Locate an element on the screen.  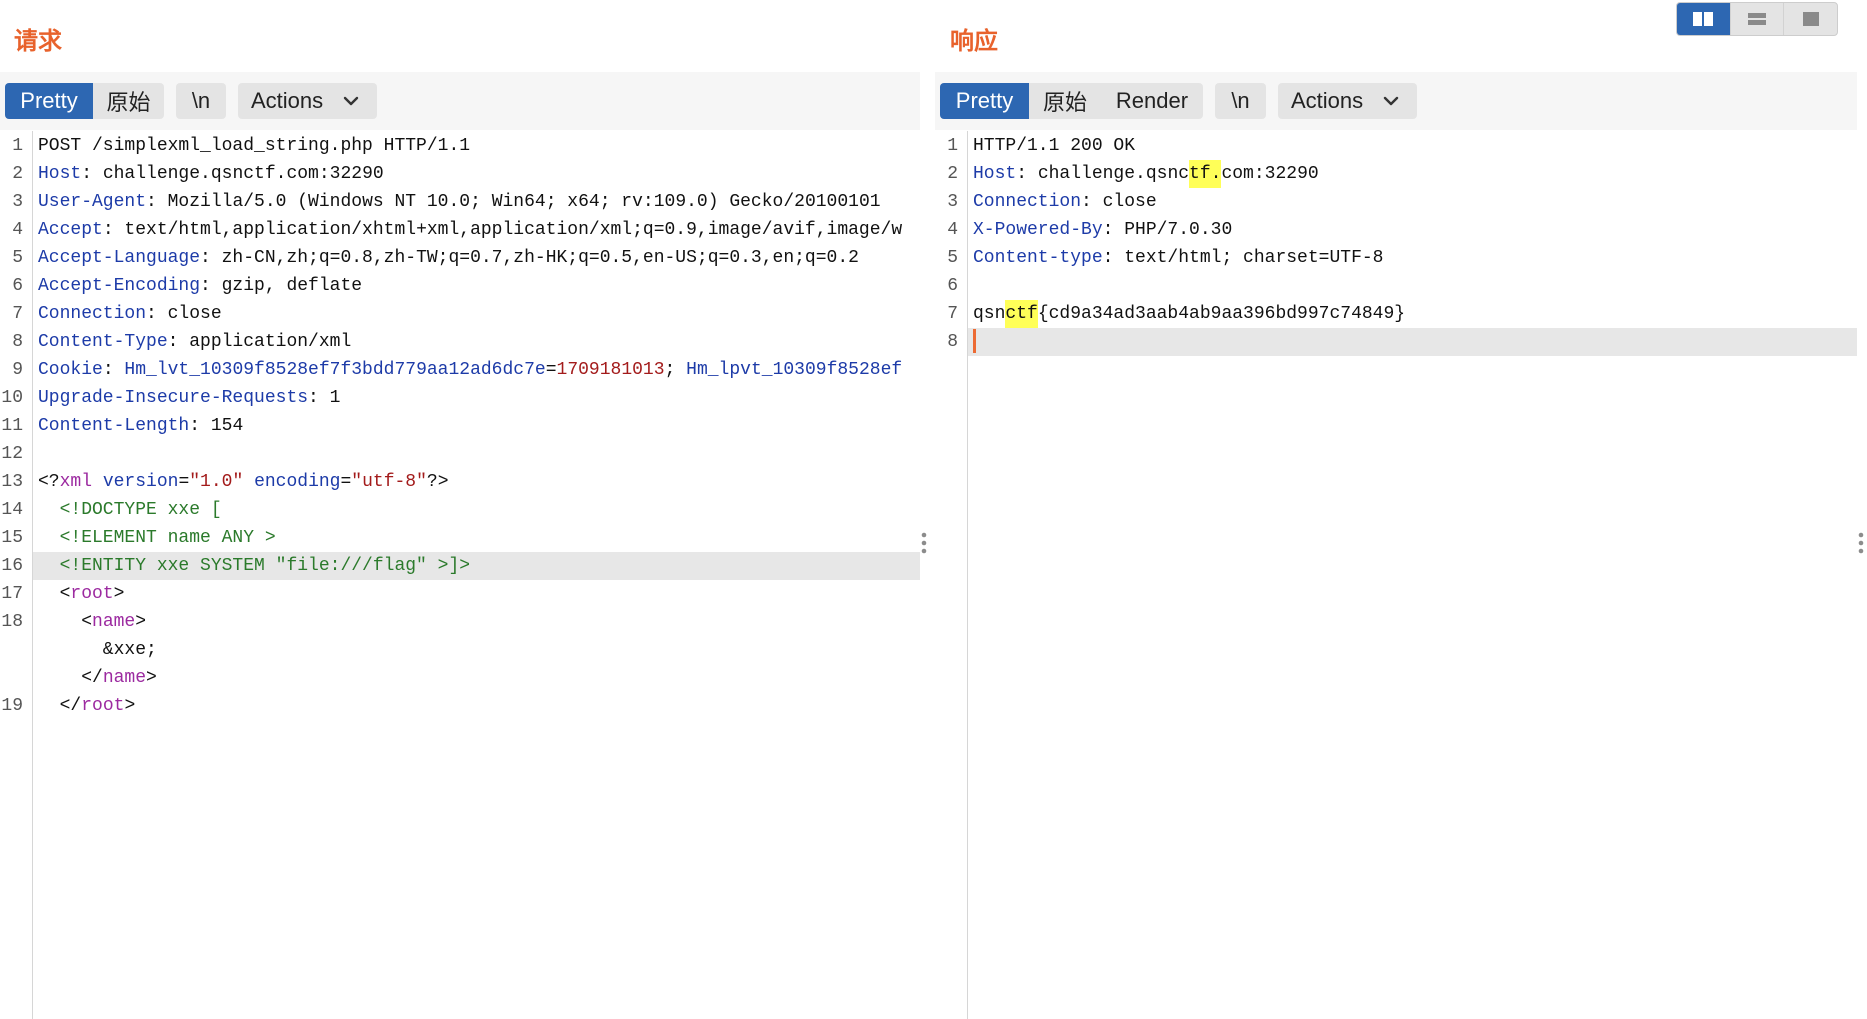
response-tab-bar: Pretty 原始 Render \n Actions is located at coordinates (1178, 101).